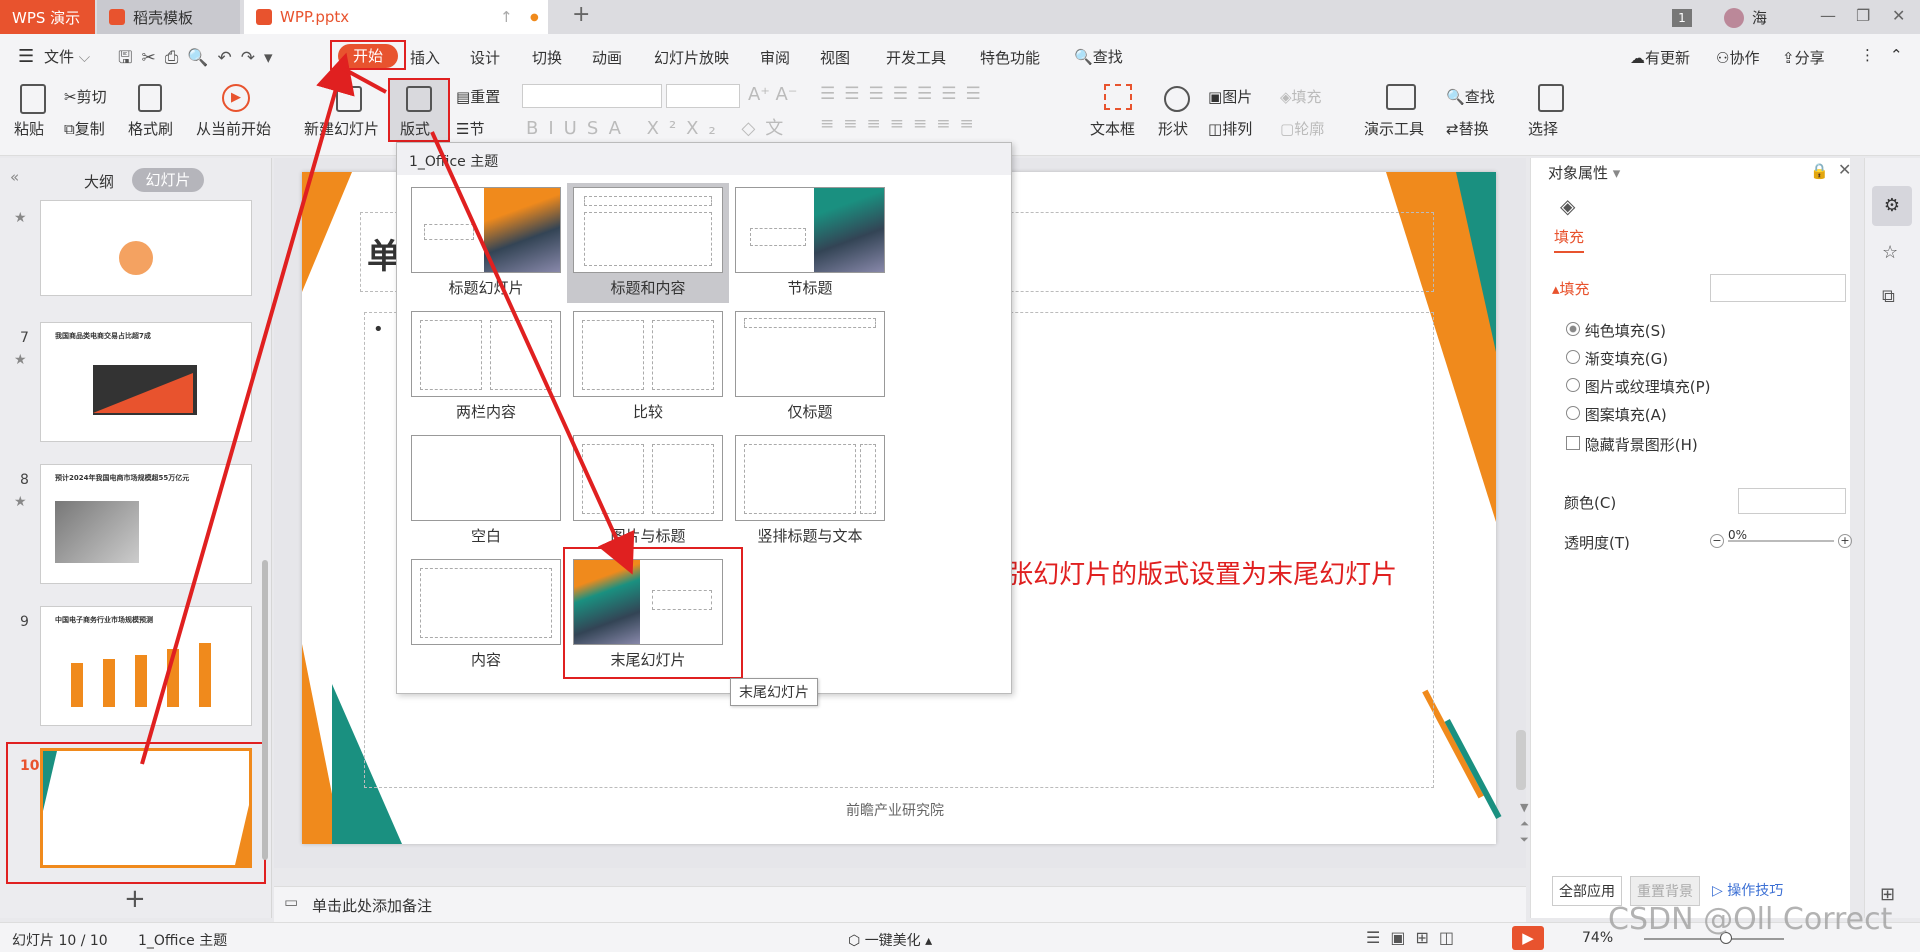 The width and height of the screenshot is (1920, 952). Describe the element at coordinates (1892, 206) in the screenshot. I see `properties-sliders-icon: ⚙` at that location.